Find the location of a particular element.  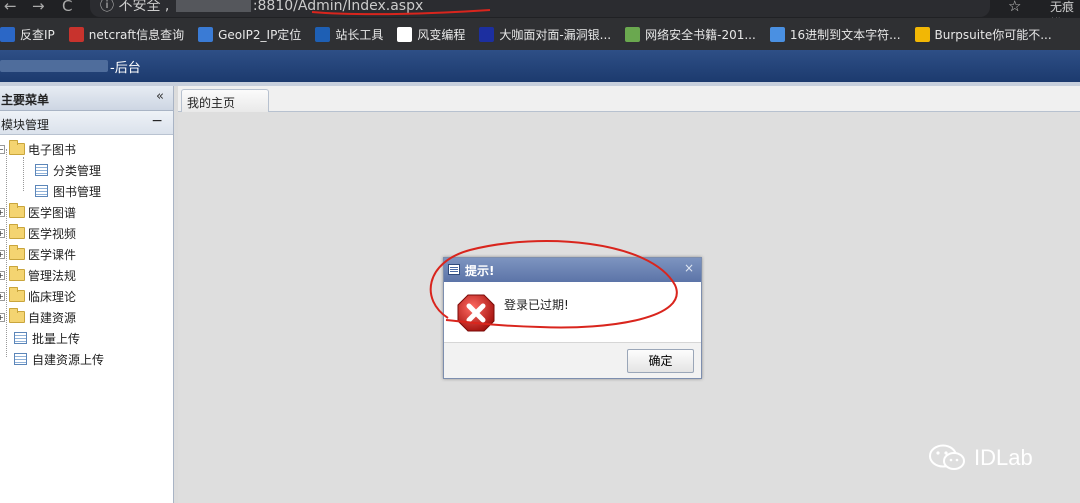

tree-folder: + 自建资源 is located at coordinates (38, 317).